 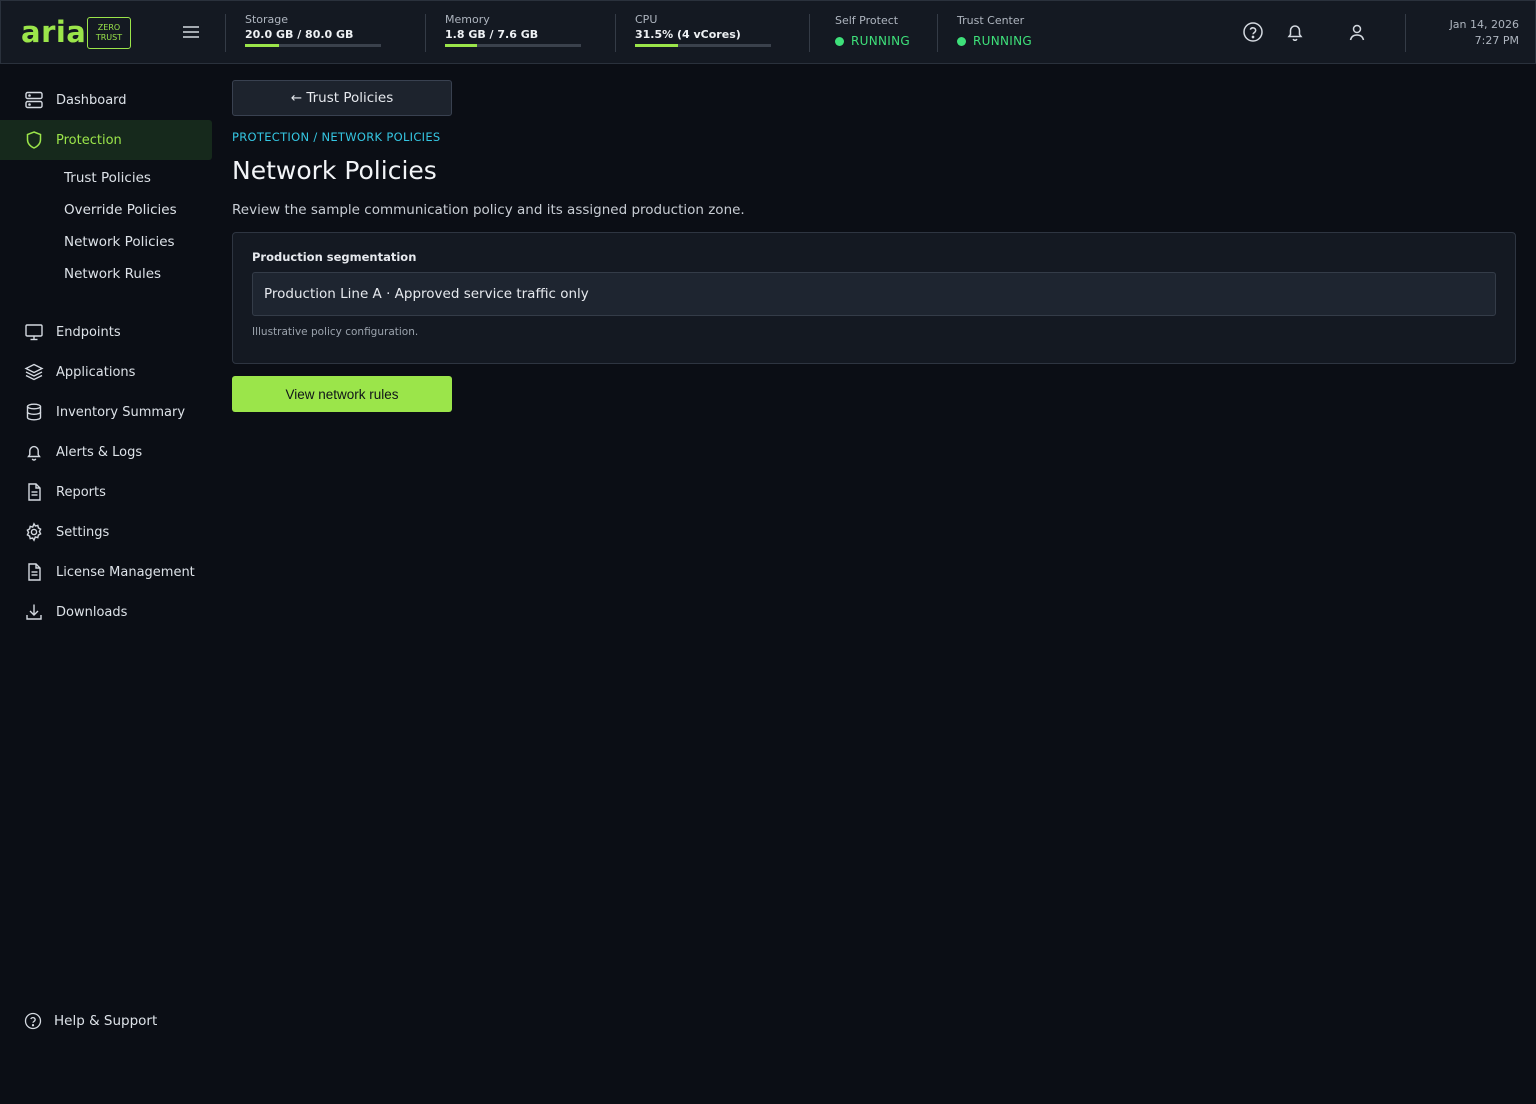 What do you see at coordinates (34, 372) in the screenshot?
I see `layers-icon` at bounding box center [34, 372].